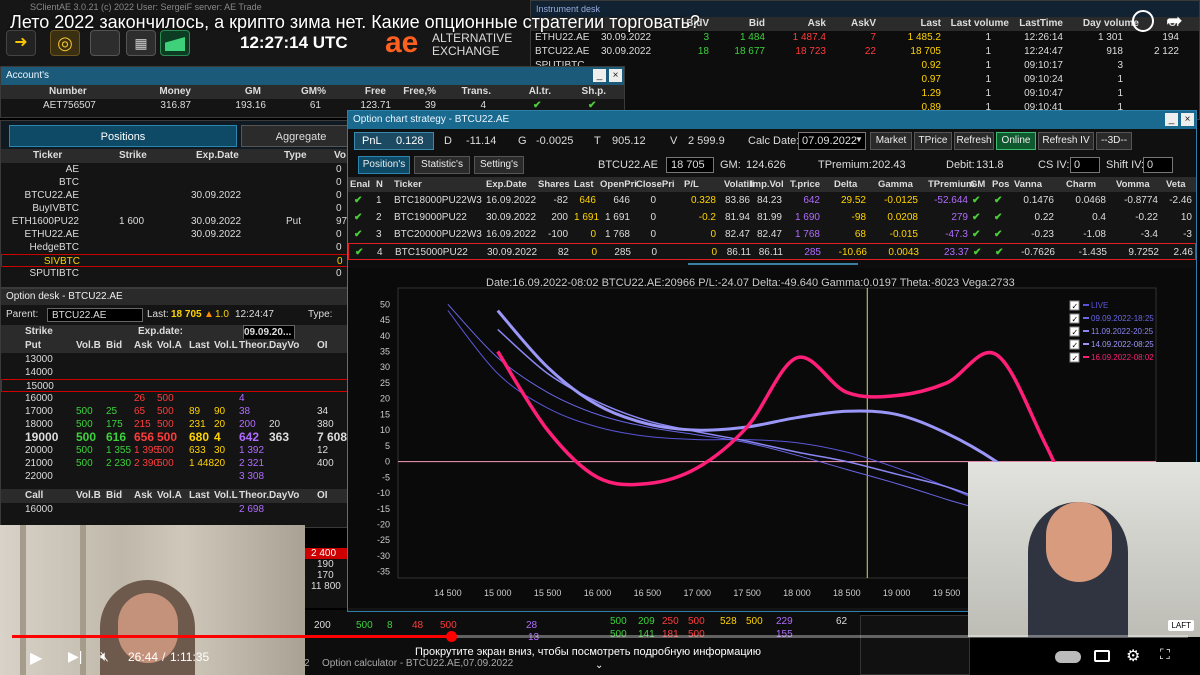 This screenshot has height=675, width=1200. Describe the element at coordinates (36, 658) in the screenshot. I see `play-icon: ▶` at that location.